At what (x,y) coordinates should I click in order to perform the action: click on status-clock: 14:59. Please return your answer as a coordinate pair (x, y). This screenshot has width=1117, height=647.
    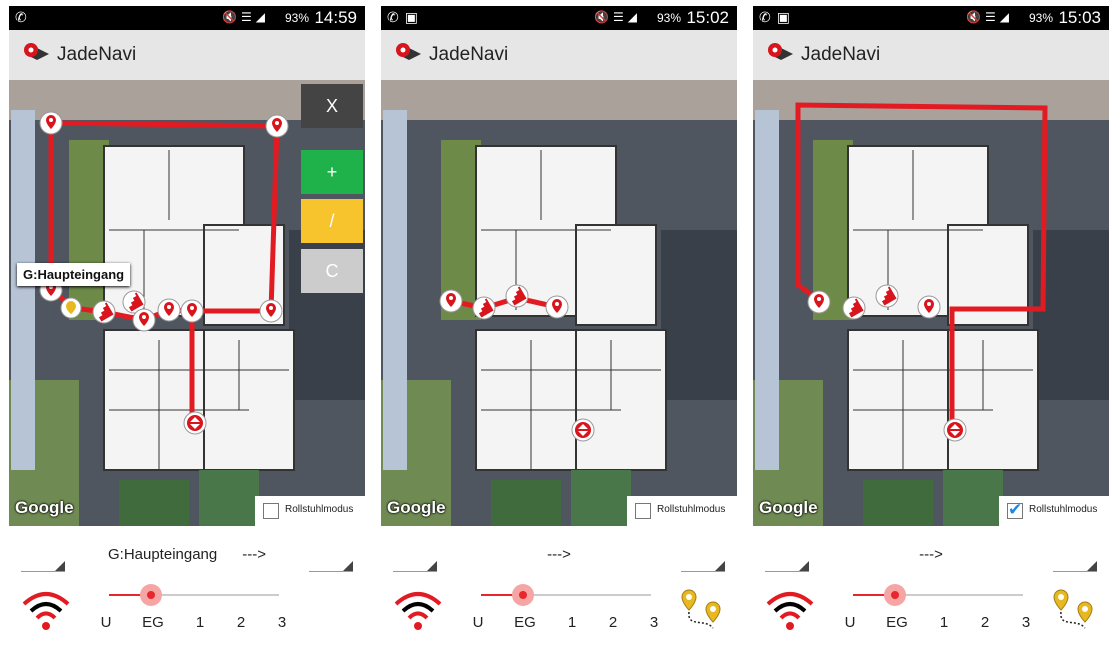
    Looking at the image, I should click on (335, 17).